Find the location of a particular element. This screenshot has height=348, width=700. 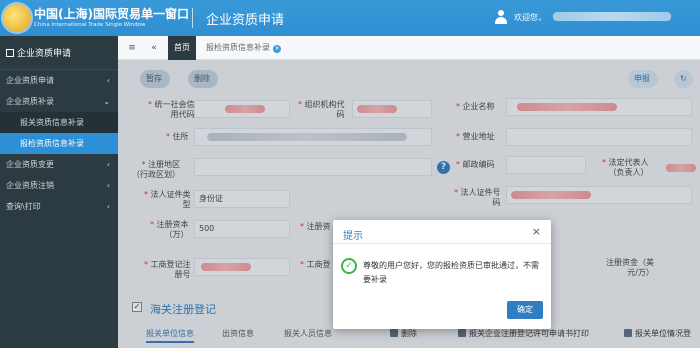

user-icon is located at coordinates (501, 17).